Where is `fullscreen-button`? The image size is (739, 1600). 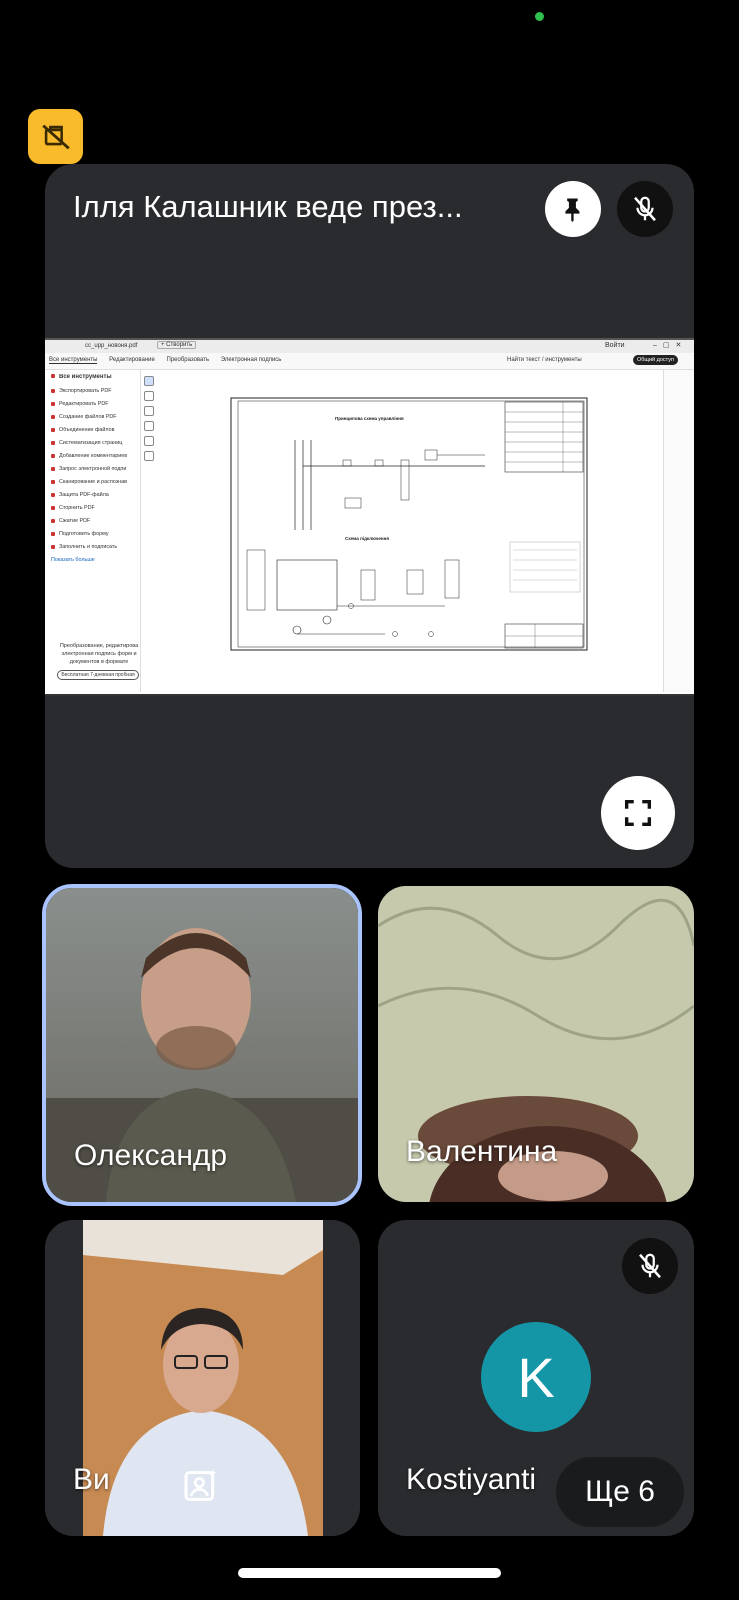 fullscreen-button is located at coordinates (638, 813).